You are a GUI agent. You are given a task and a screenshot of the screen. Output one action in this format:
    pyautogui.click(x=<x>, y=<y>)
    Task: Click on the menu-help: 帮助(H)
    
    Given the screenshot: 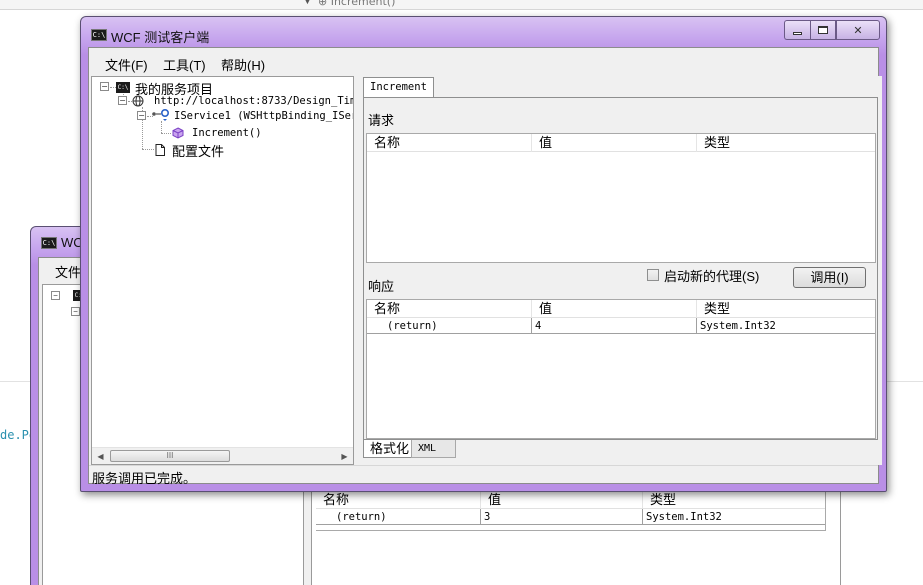 What is the action you would take?
    pyautogui.click(x=243, y=64)
    